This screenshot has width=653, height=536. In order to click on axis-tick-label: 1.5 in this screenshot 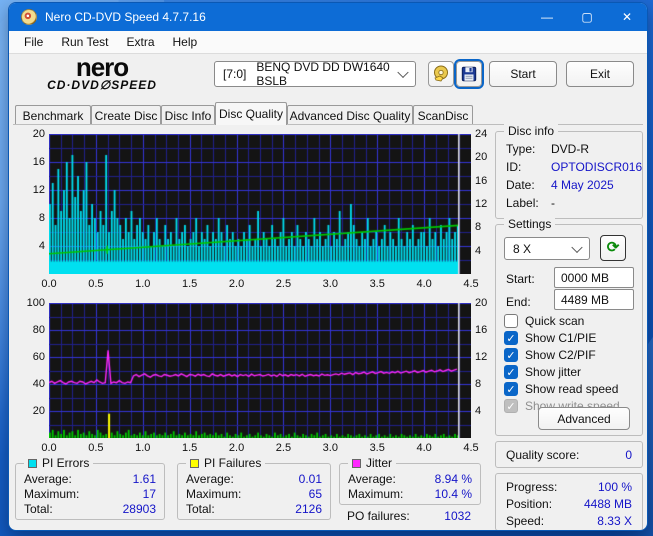, I will do `click(190, 448)`.